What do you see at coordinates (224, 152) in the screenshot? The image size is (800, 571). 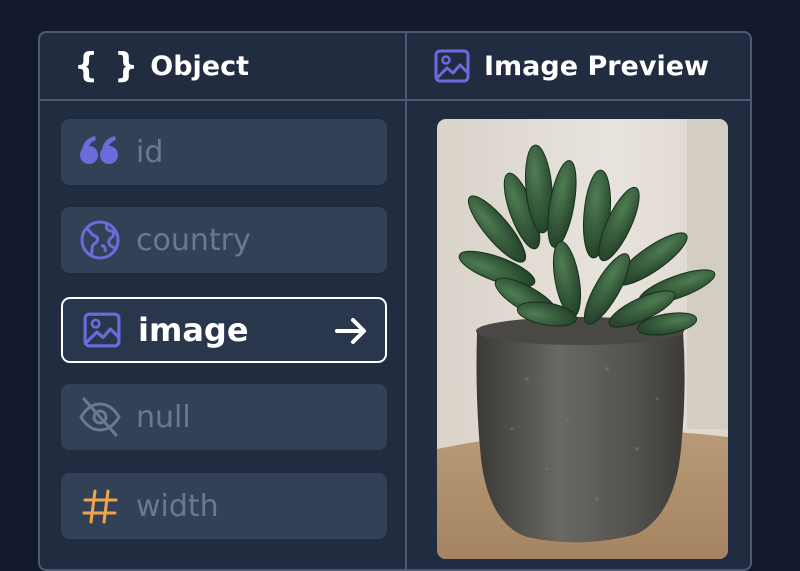 I see `field-id: id` at bounding box center [224, 152].